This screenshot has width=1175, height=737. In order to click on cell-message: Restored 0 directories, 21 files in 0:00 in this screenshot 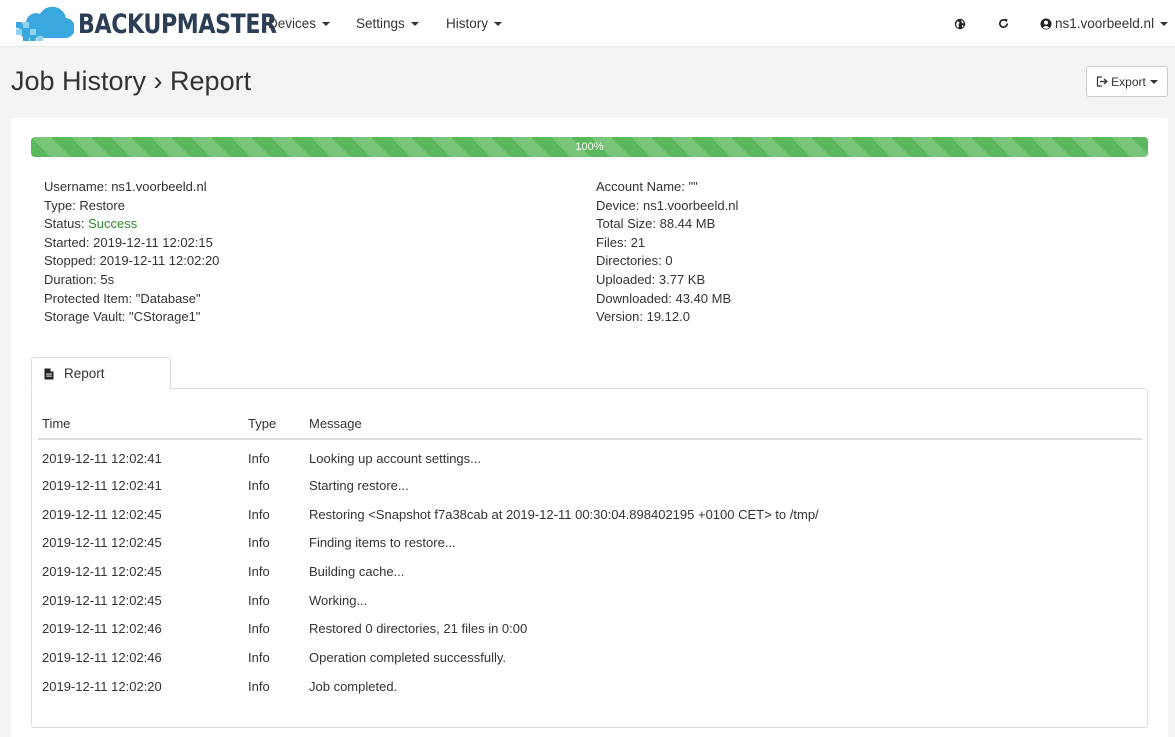, I will do `click(418, 629)`.